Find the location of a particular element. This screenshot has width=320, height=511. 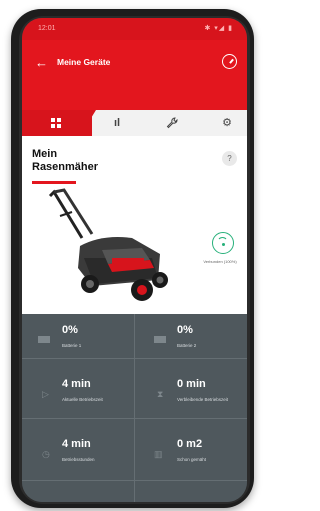

page-title: Meine Geräte is located at coordinates (84, 62).